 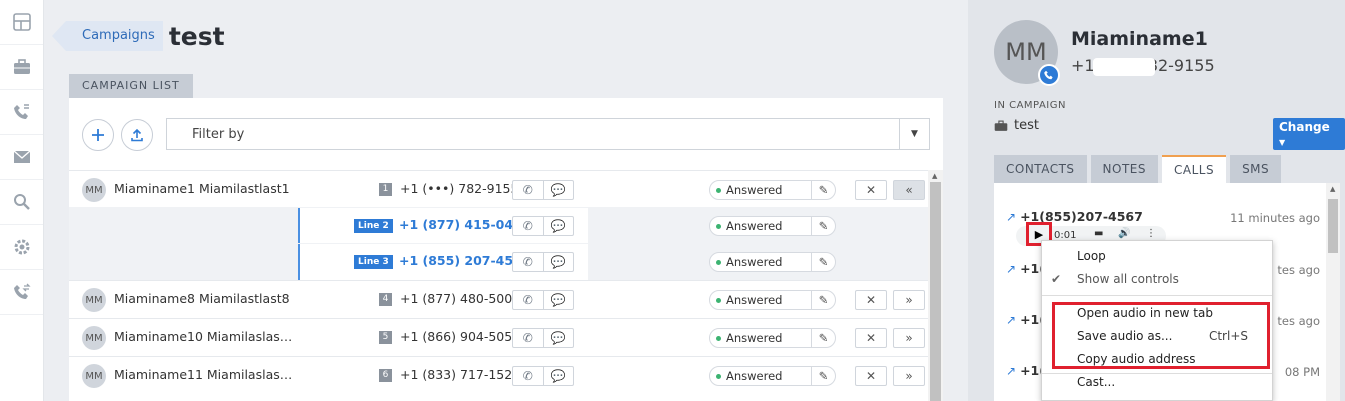 I want to click on list-scrollbar: ▲, so click(x=935, y=285).